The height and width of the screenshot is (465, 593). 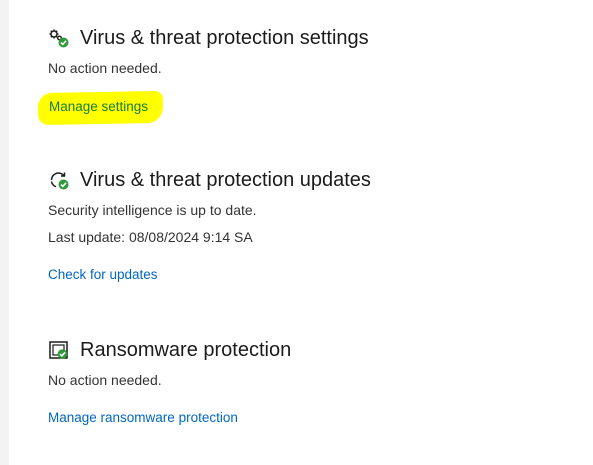 What do you see at coordinates (59, 181) in the screenshot?
I see `refresh-check-icon` at bounding box center [59, 181].